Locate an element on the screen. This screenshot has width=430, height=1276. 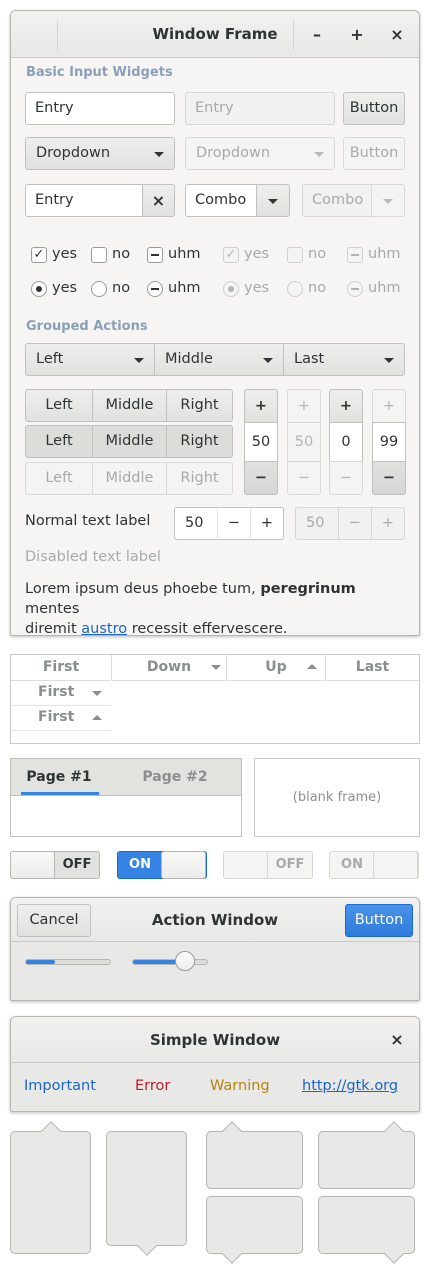
radio-yes is located at coordinates (39, 289).